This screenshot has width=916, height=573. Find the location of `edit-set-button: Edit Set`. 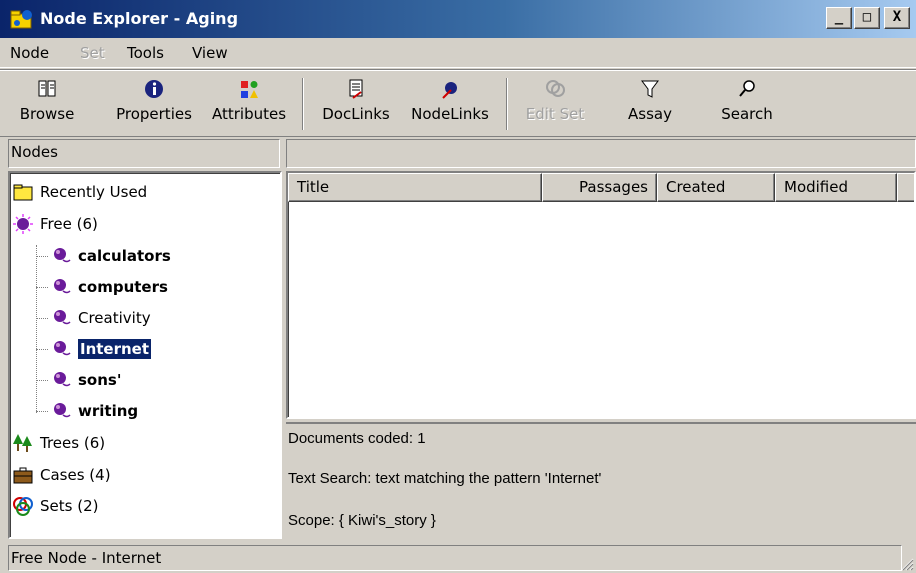

edit-set-button: Edit Set is located at coordinates (555, 106).